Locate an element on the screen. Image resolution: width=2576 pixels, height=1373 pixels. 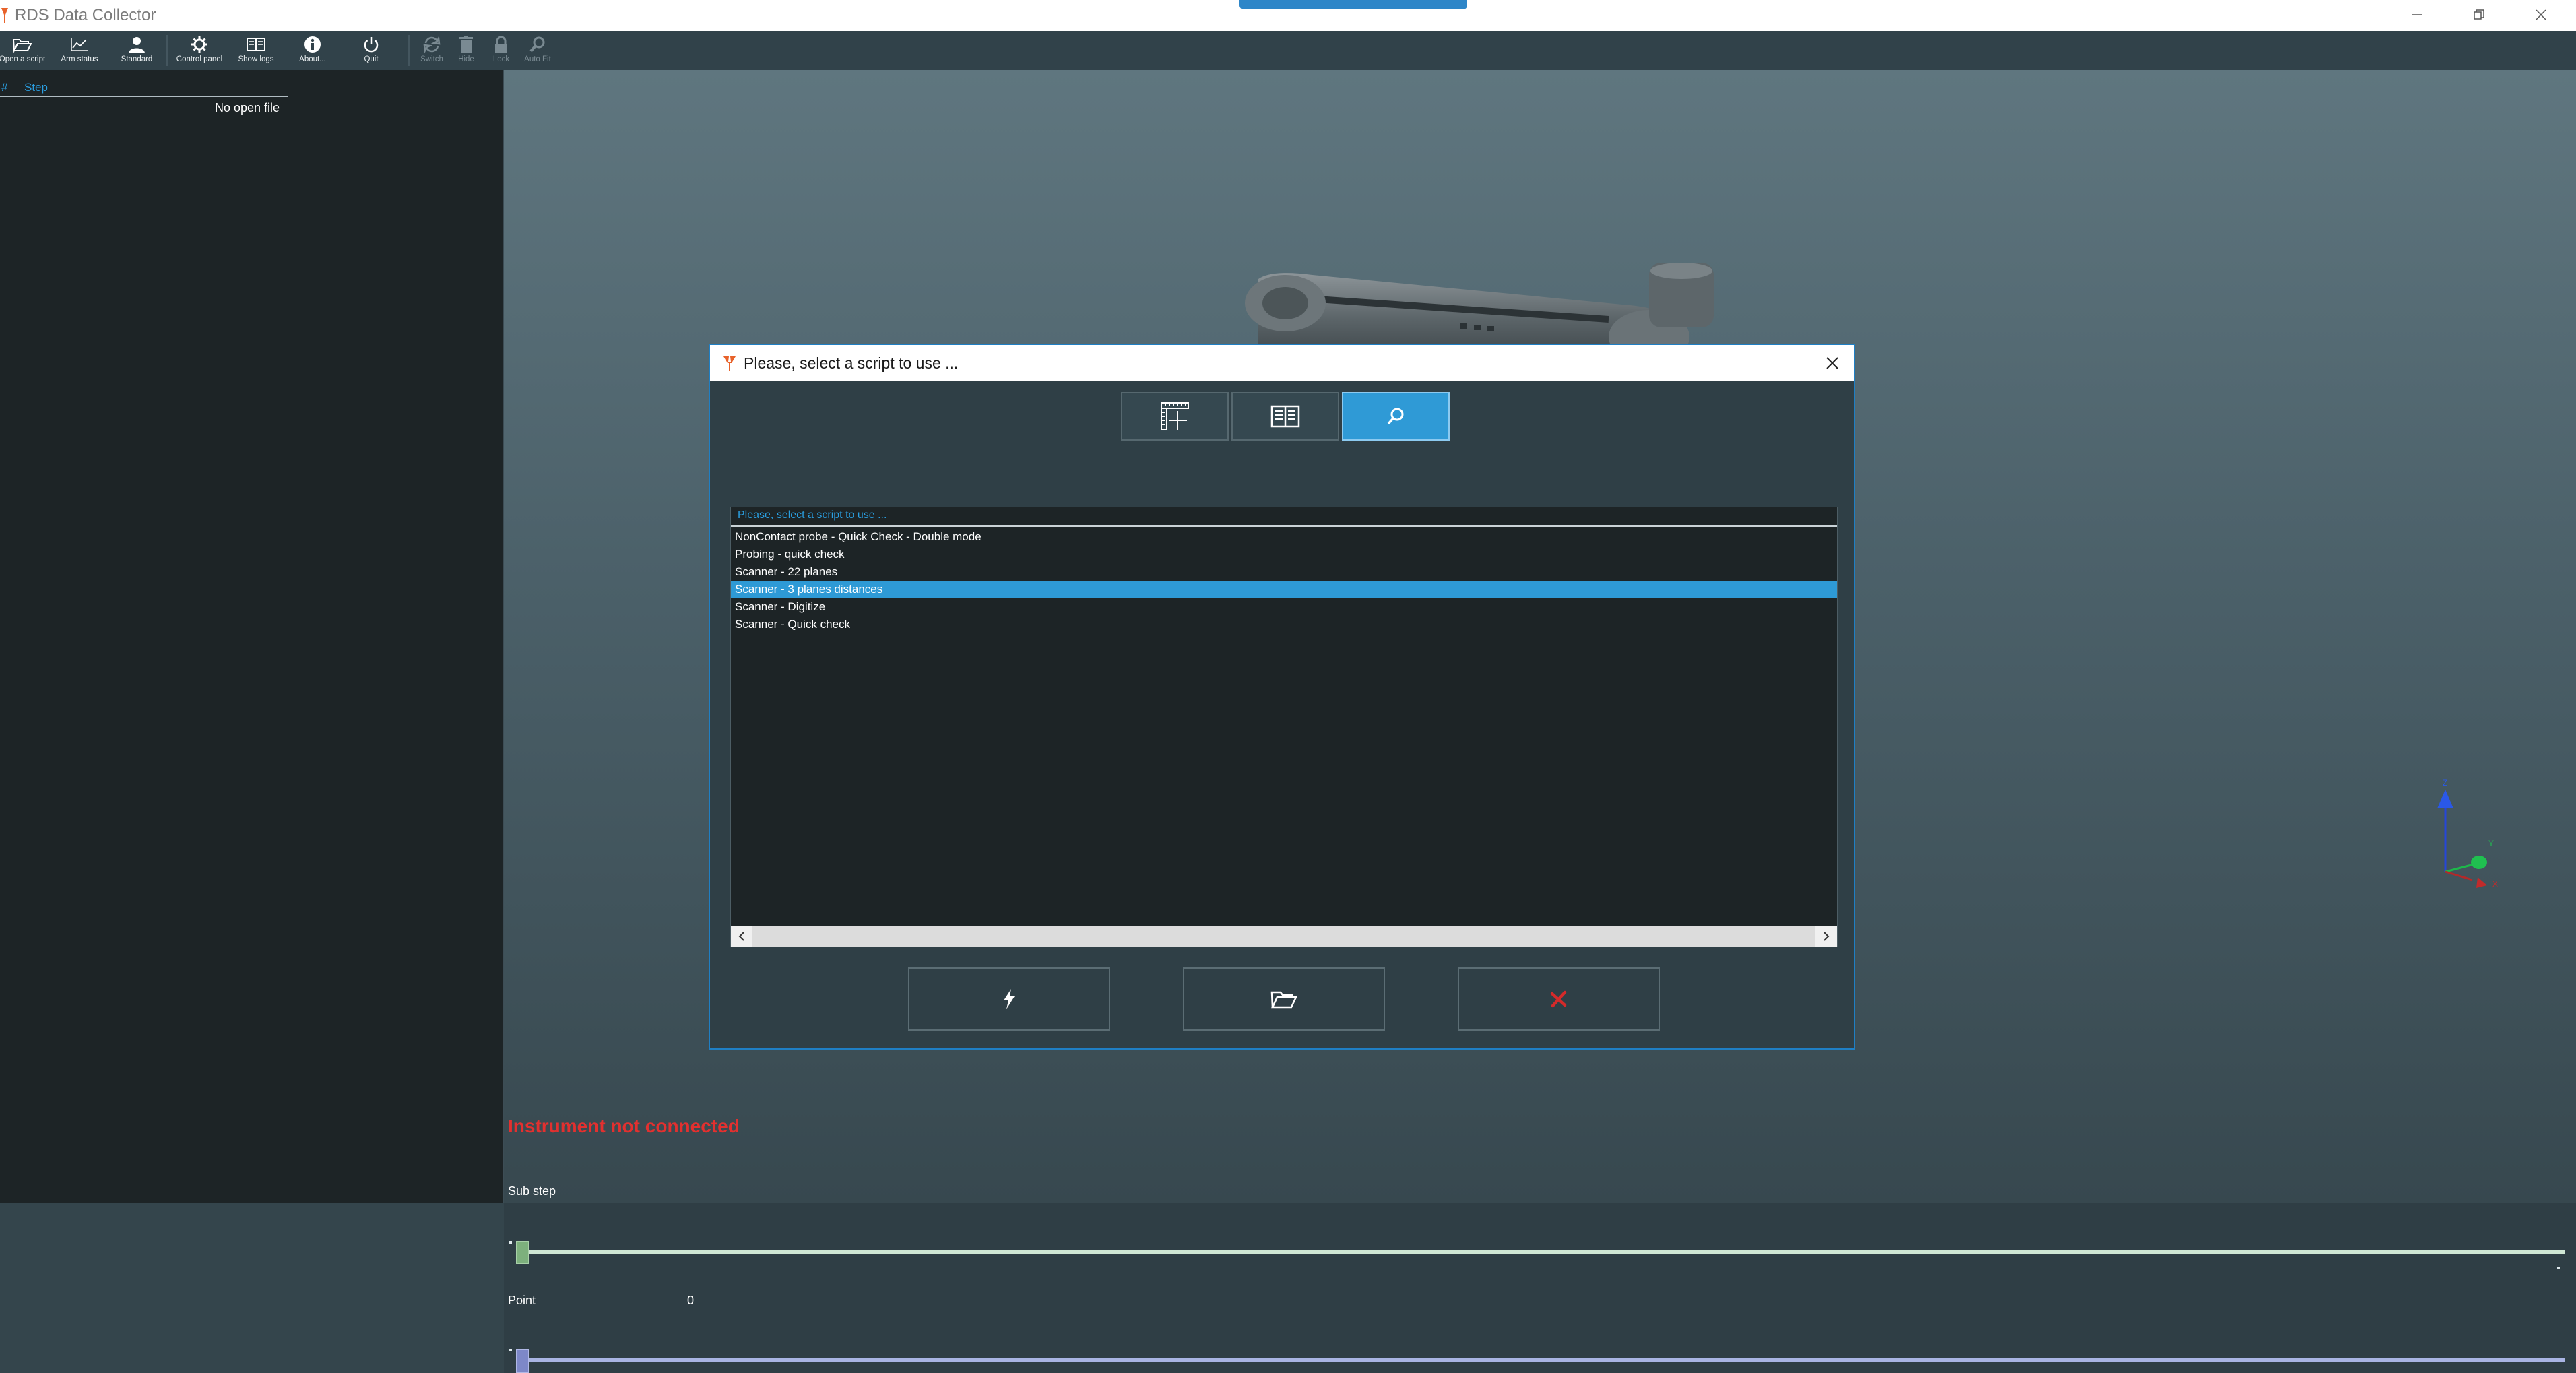
hide-label: Hide is located at coordinates (466, 59).